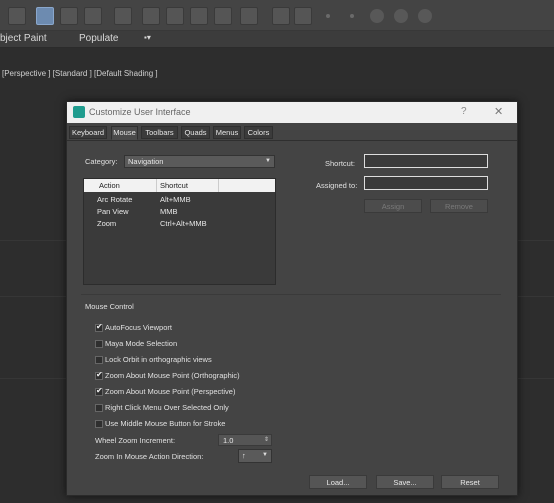  Describe the element at coordinates (147, 37) in the screenshot. I see `ribbon-dropdown-icon: ▪▾` at that location.